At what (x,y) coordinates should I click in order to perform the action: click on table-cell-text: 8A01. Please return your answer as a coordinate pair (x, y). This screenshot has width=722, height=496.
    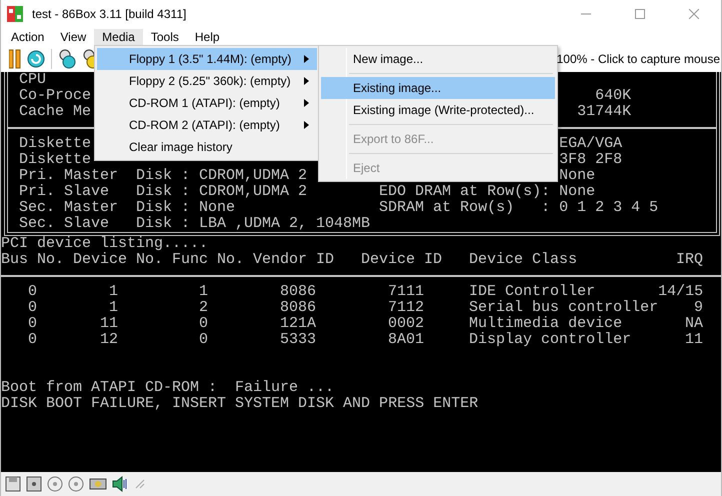
    Looking at the image, I should click on (406, 340).